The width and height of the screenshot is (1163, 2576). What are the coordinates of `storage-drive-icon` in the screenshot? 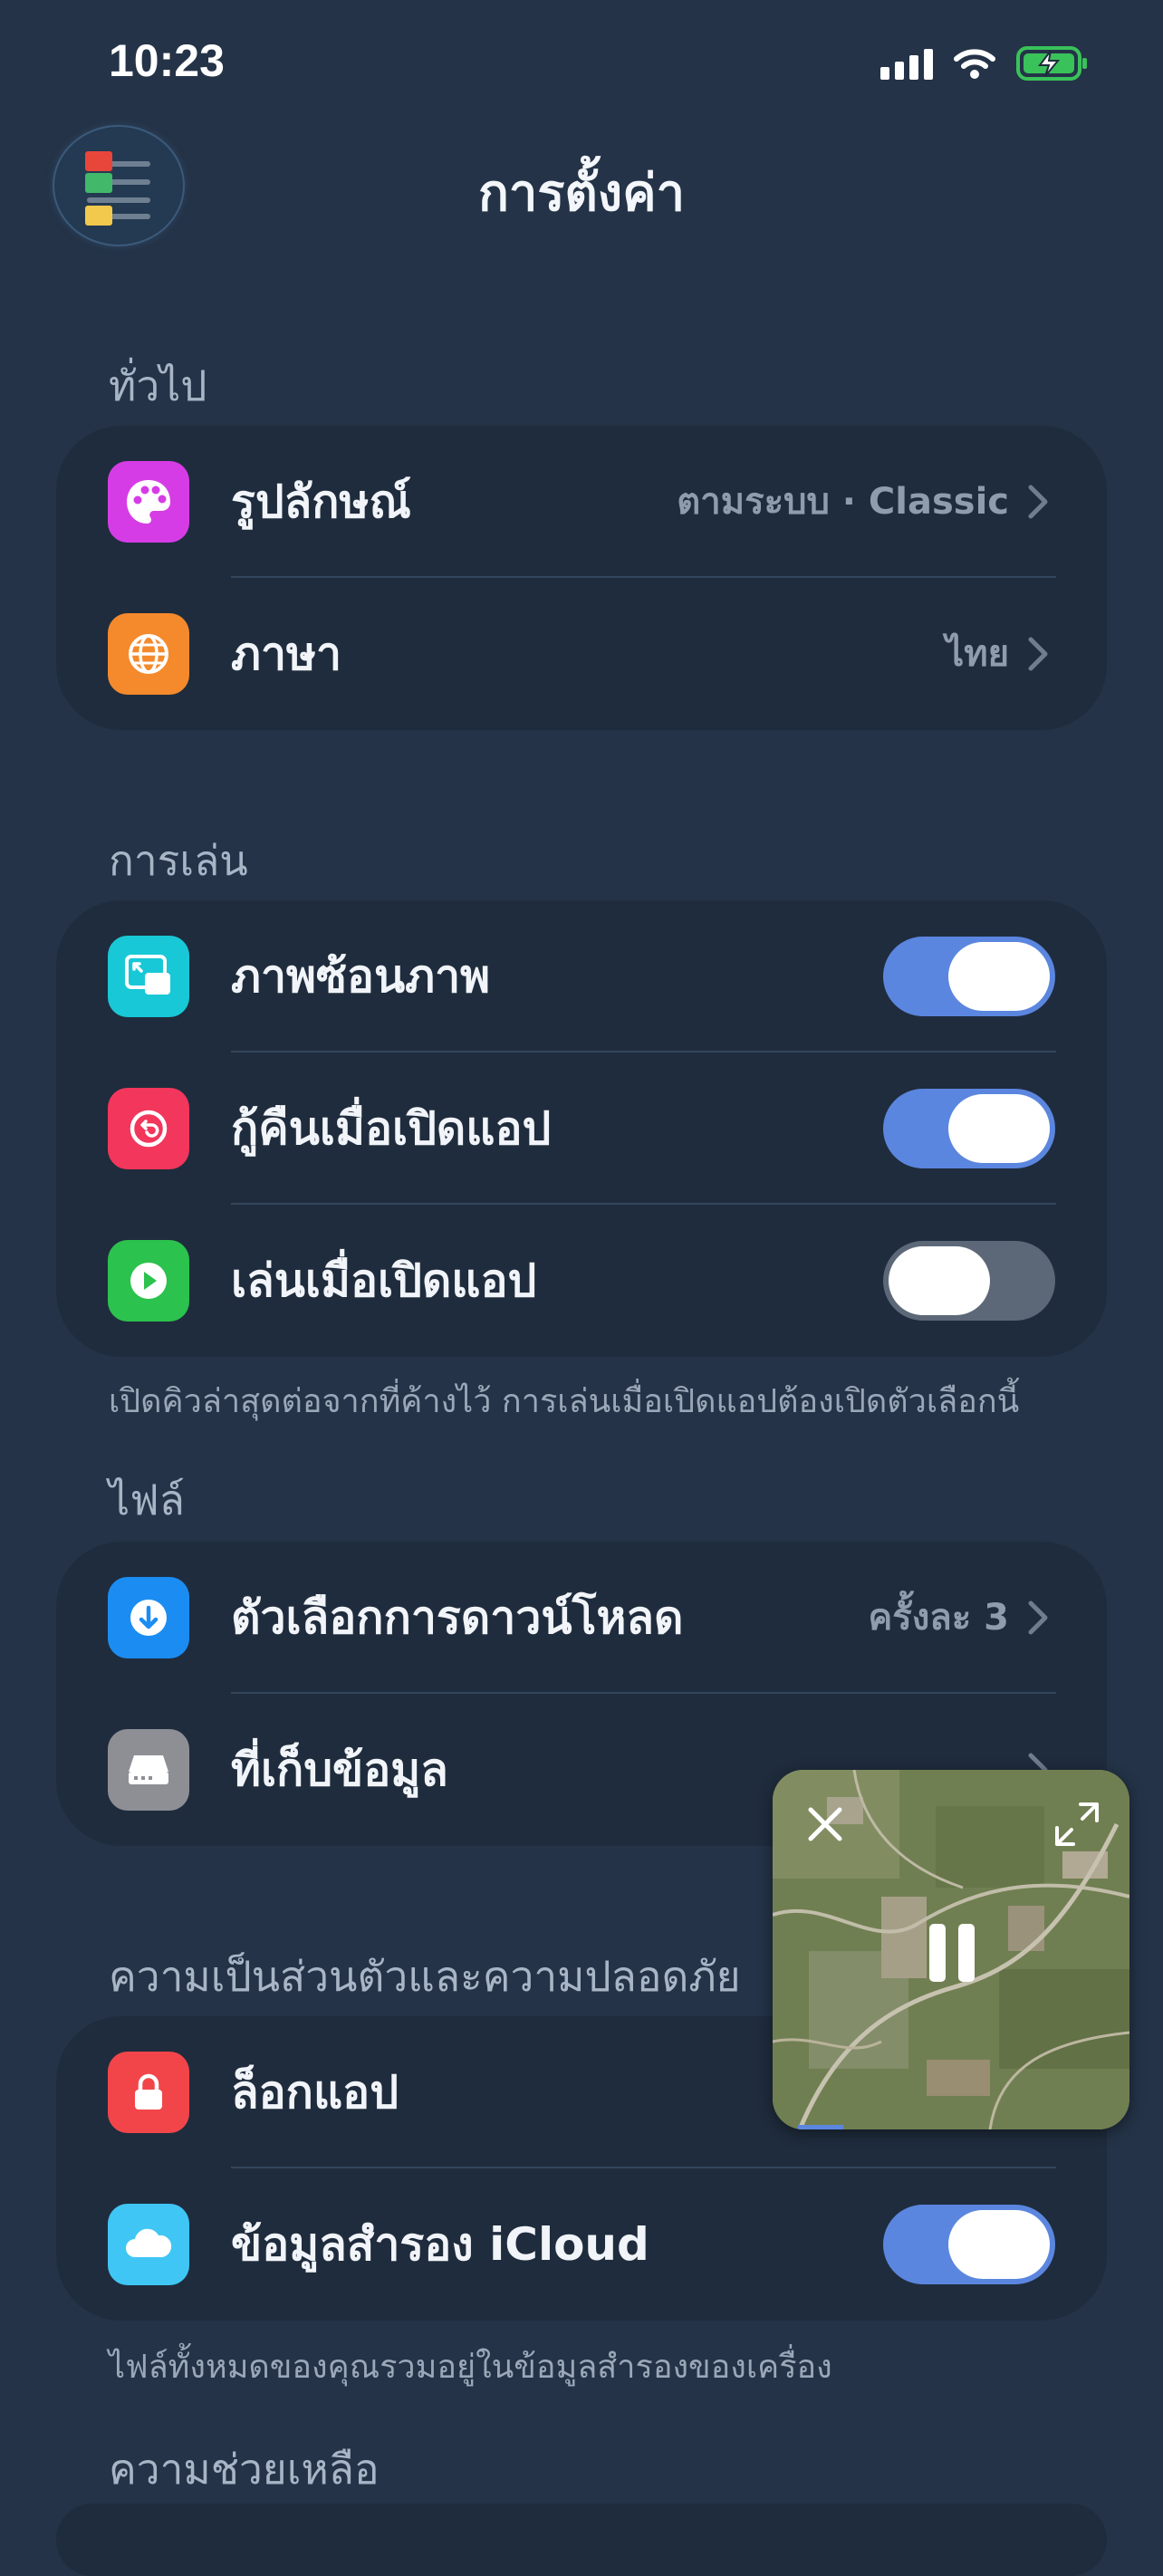 It's located at (148, 1770).